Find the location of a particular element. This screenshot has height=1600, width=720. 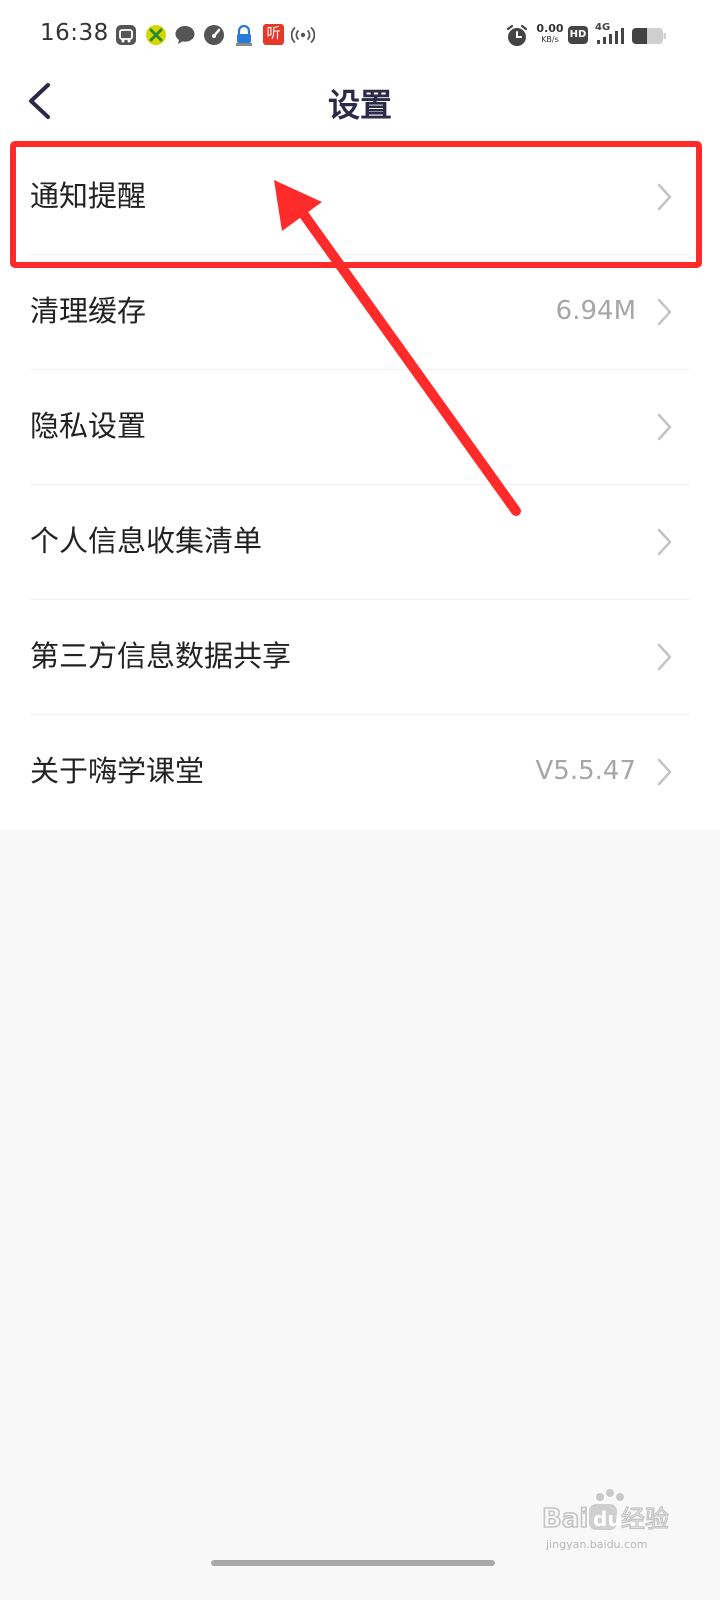

app-box-icon is located at coordinates (126, 35).